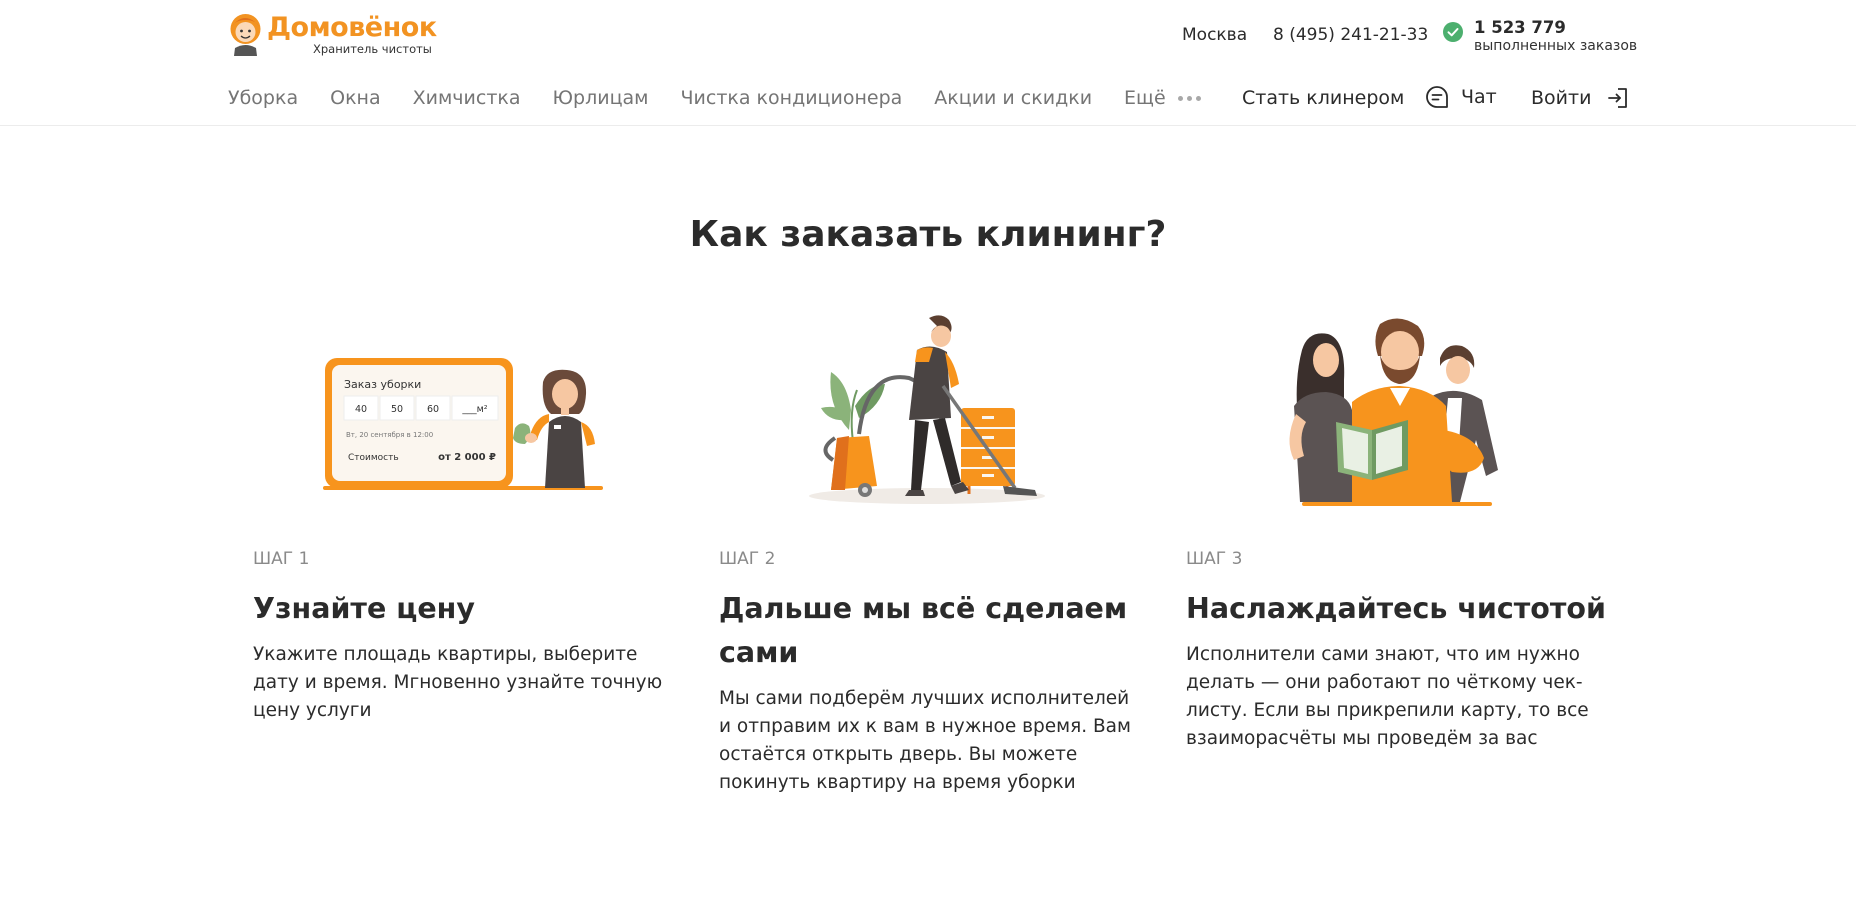 The image size is (1856, 913). Describe the element at coordinates (1214, 35) in the screenshot. I see `city-selector: Москва` at that location.